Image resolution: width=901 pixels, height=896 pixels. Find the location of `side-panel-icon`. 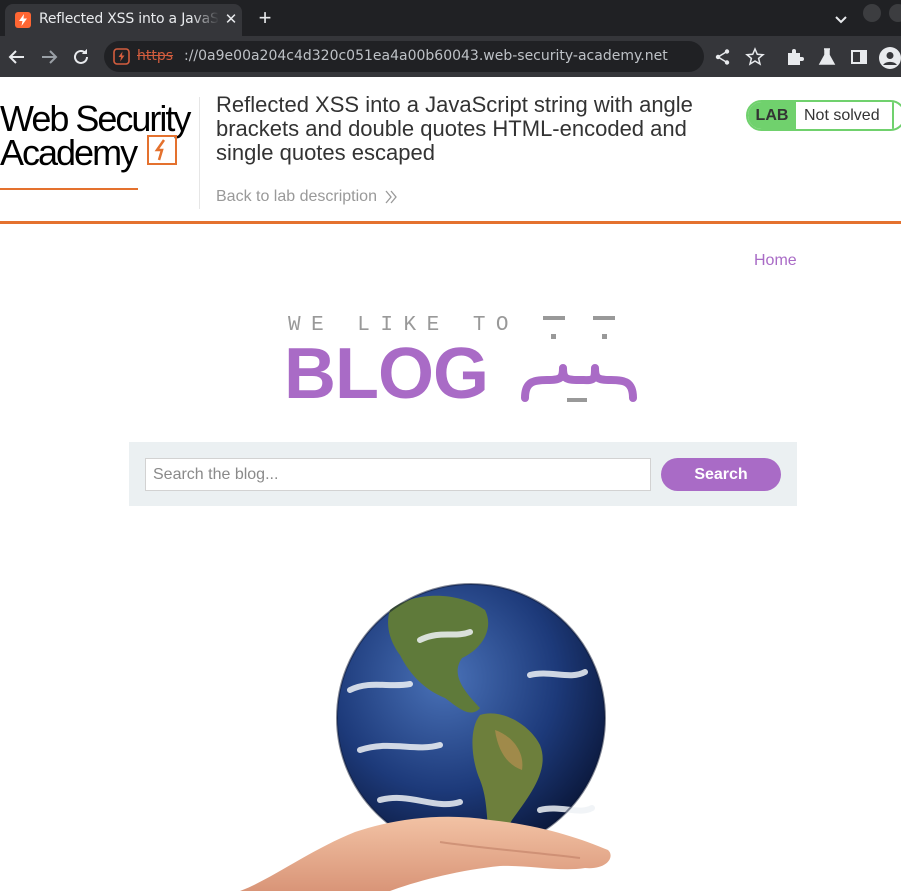

side-panel-icon is located at coordinates (859, 57).